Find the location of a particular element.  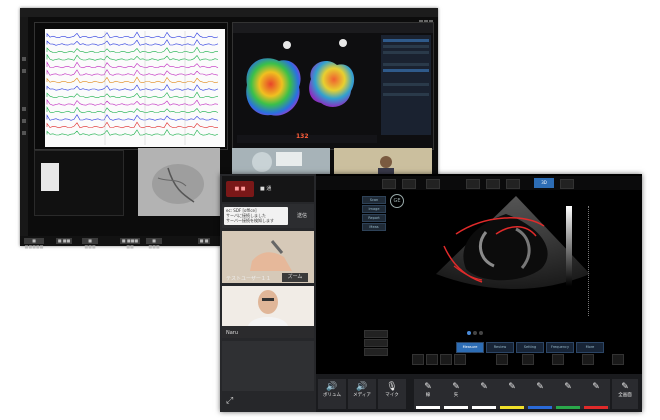

window-controls is located at coordinates (426, 16).